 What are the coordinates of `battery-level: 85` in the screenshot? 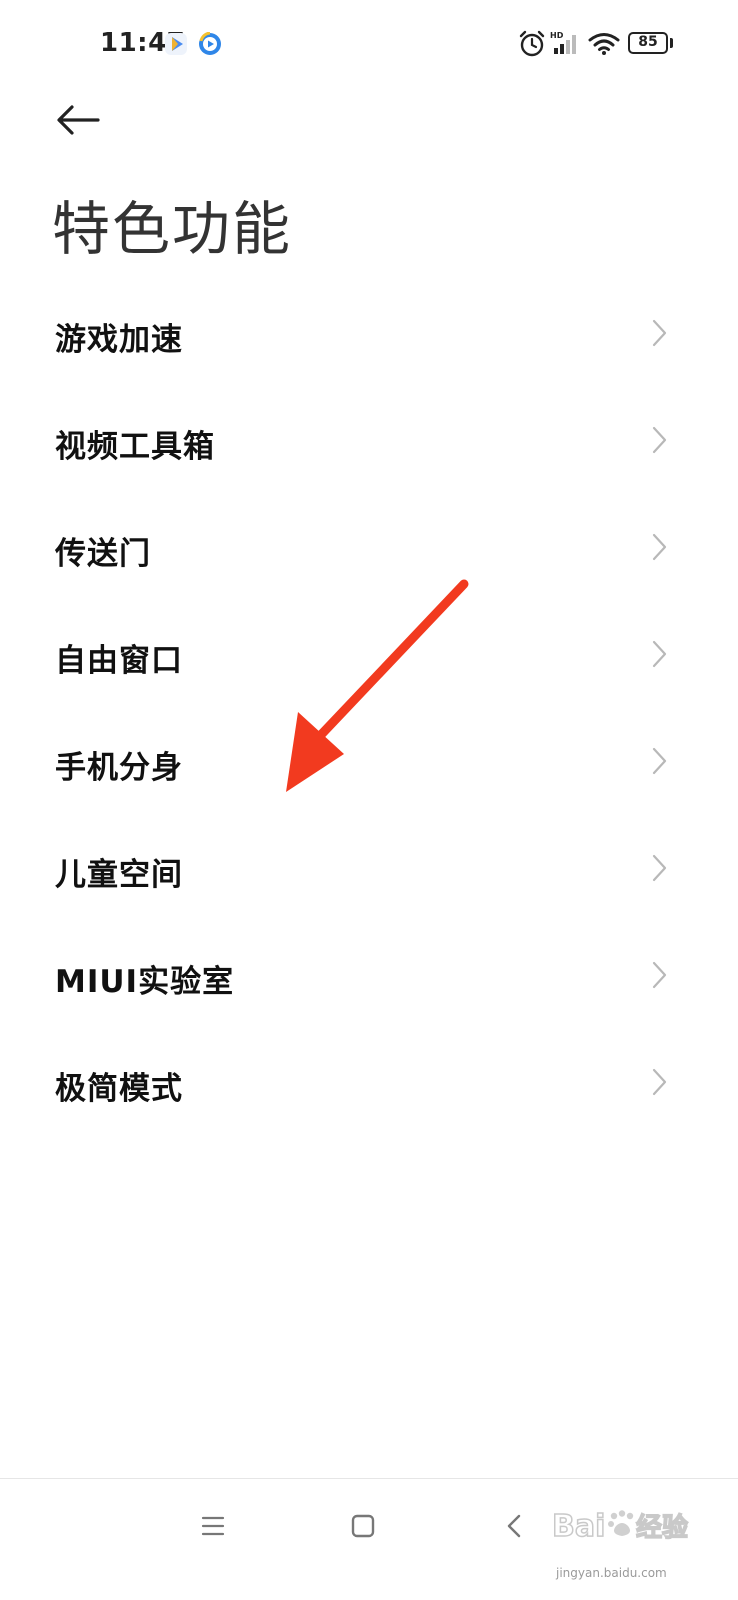 It's located at (648, 42).